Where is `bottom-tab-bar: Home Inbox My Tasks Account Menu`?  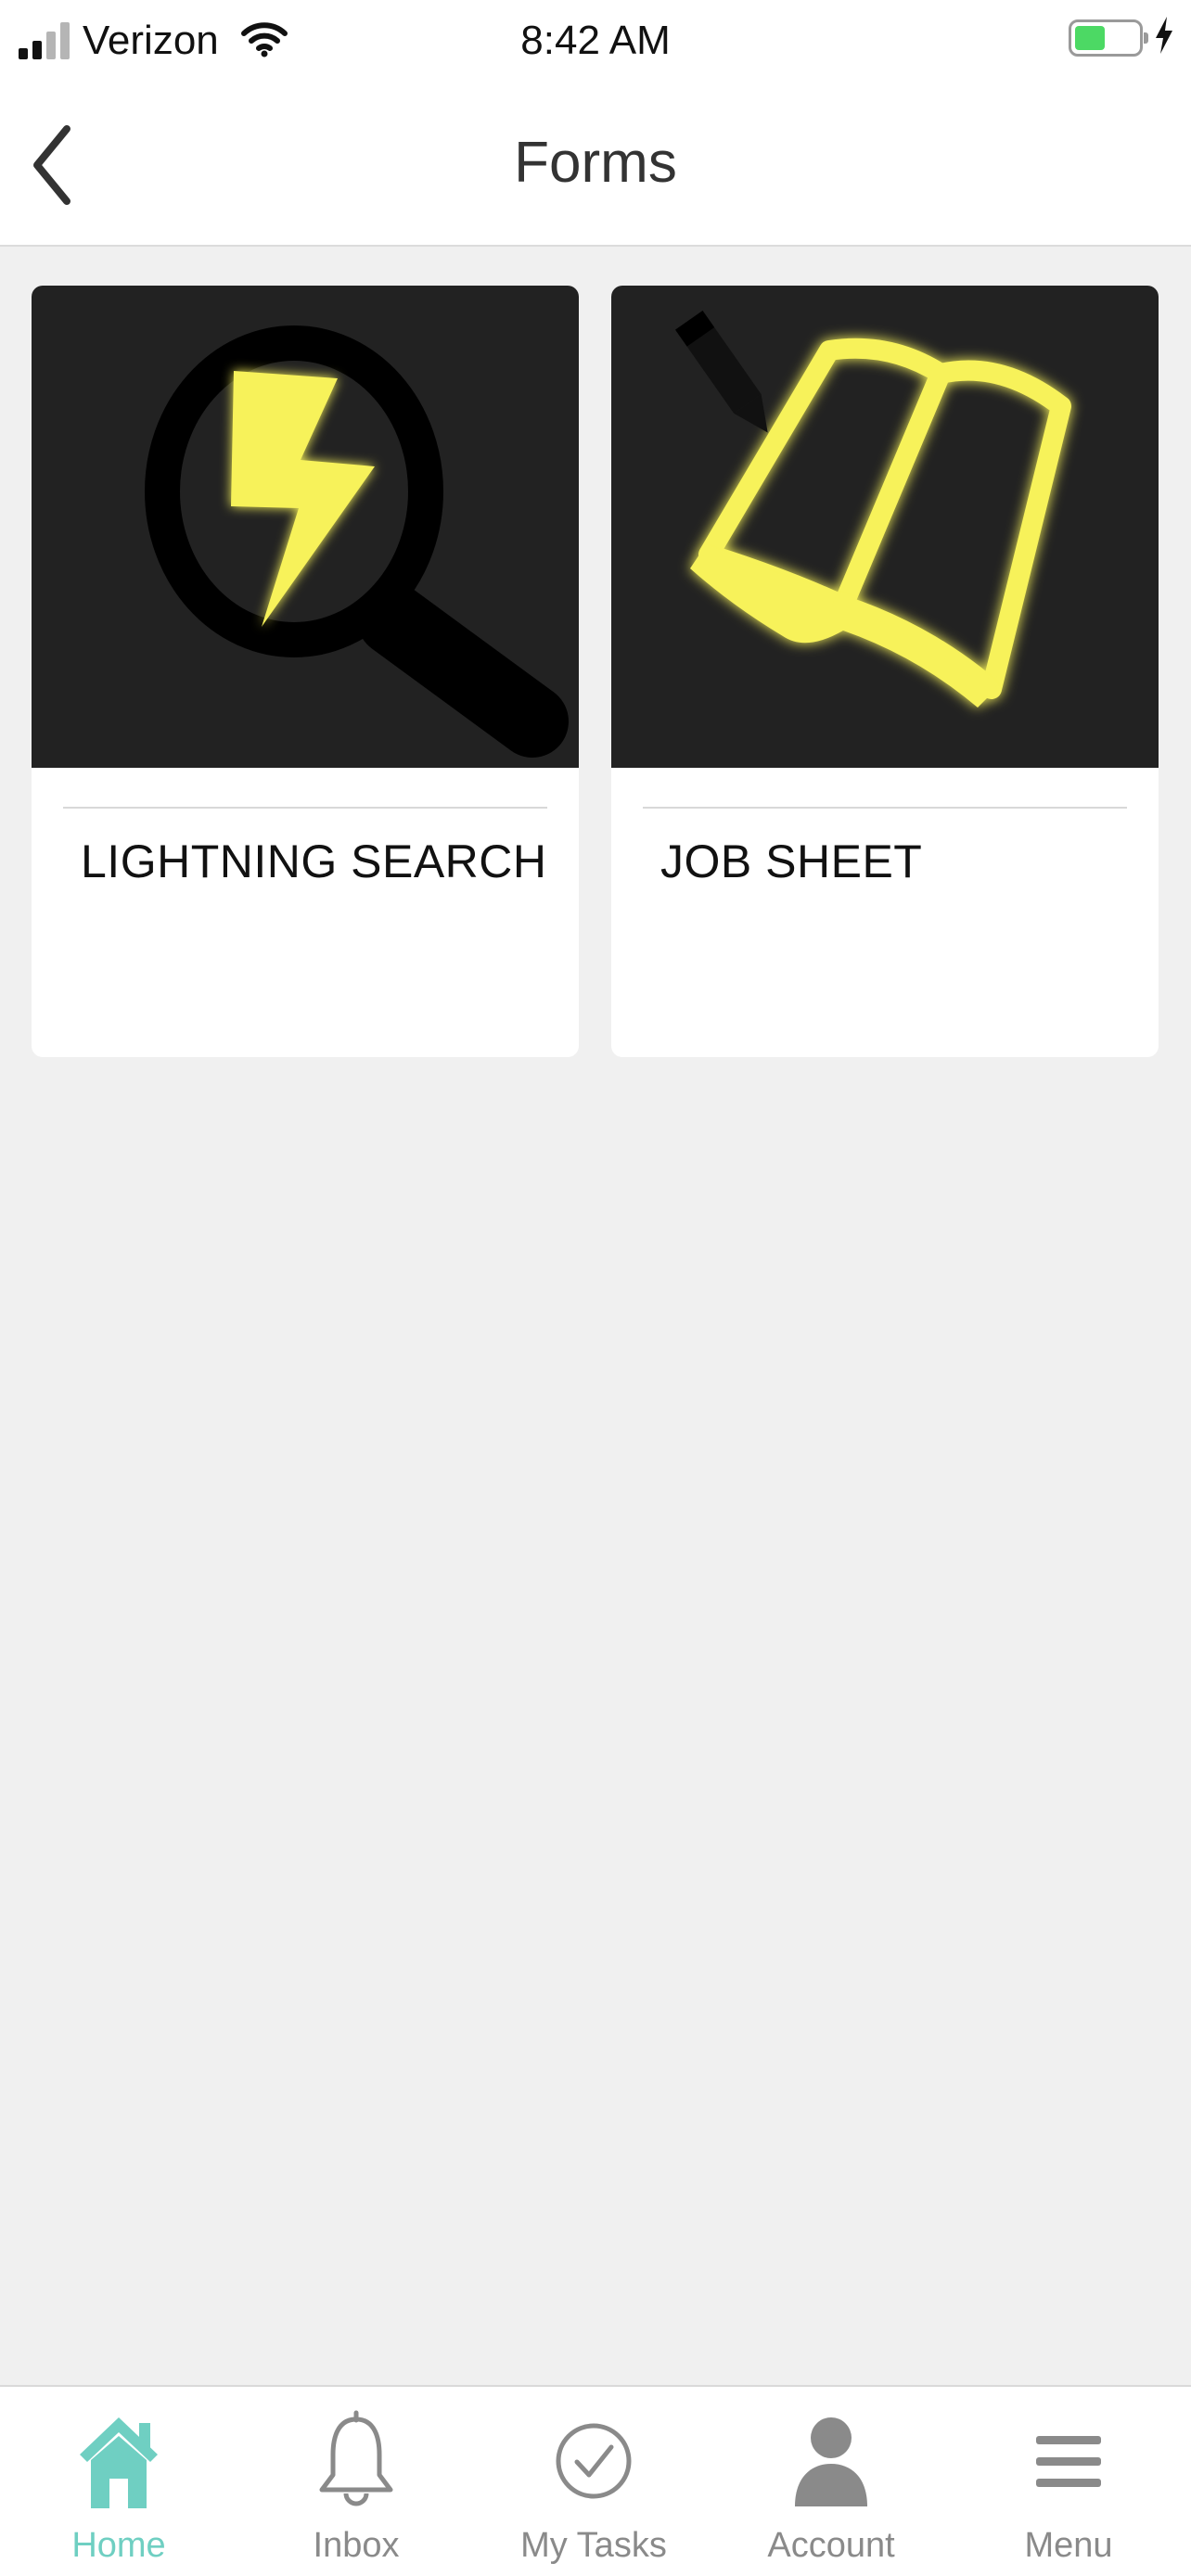
bottom-tab-bar: Home Inbox My Tasks Account Menu is located at coordinates (595, 2480).